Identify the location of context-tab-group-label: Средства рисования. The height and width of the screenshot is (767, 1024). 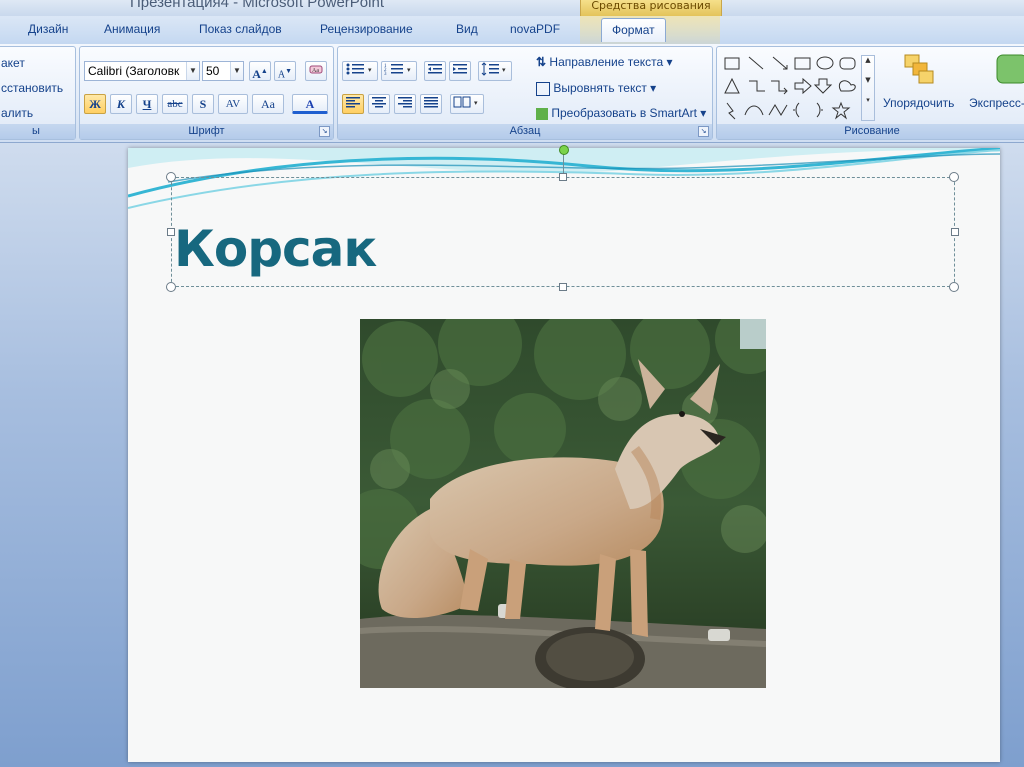
(651, 8).